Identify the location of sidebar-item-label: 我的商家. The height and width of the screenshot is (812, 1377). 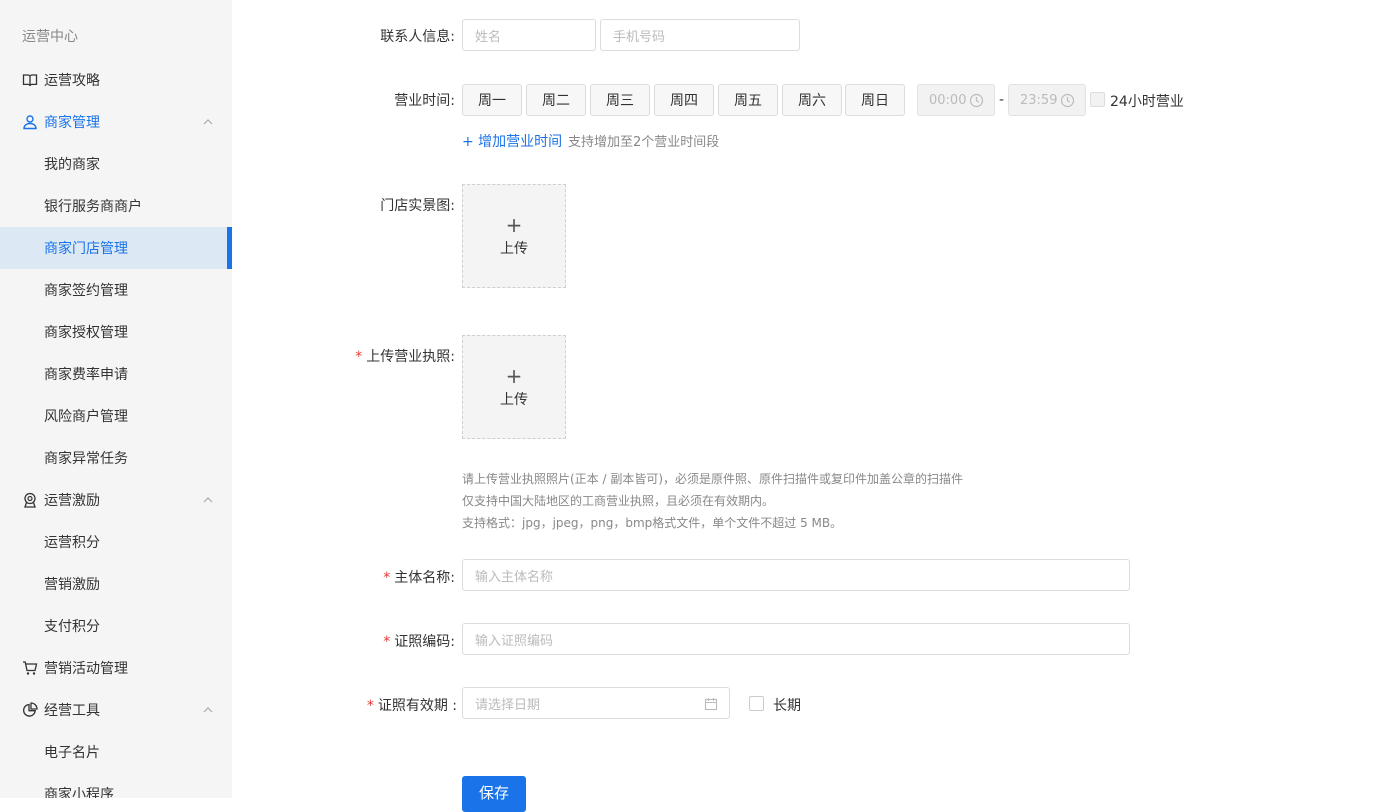
(72, 165).